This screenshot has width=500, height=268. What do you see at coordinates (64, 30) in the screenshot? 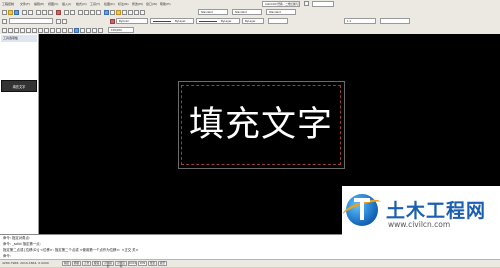
I see `make-block-icon` at bounding box center [64, 30].